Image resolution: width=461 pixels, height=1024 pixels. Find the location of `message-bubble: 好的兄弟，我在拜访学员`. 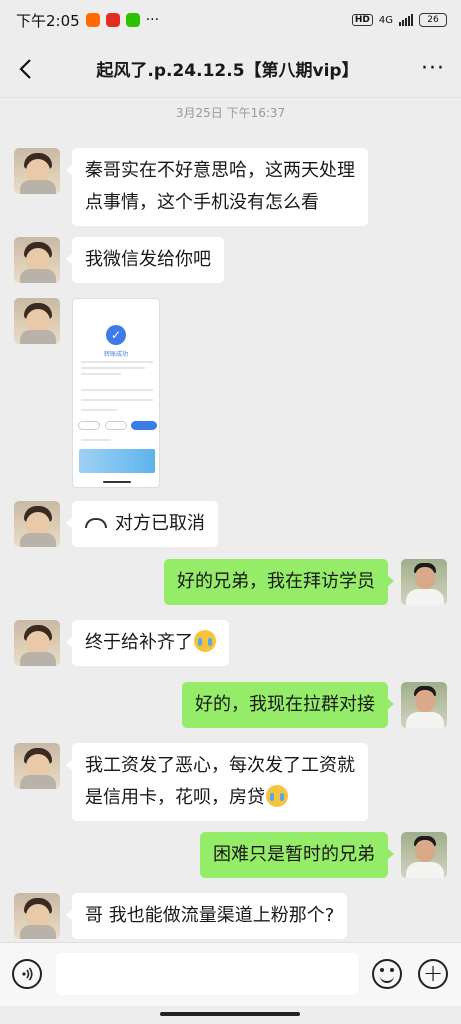

message-bubble: 好的兄弟，我在拜访学员 is located at coordinates (279, 582).